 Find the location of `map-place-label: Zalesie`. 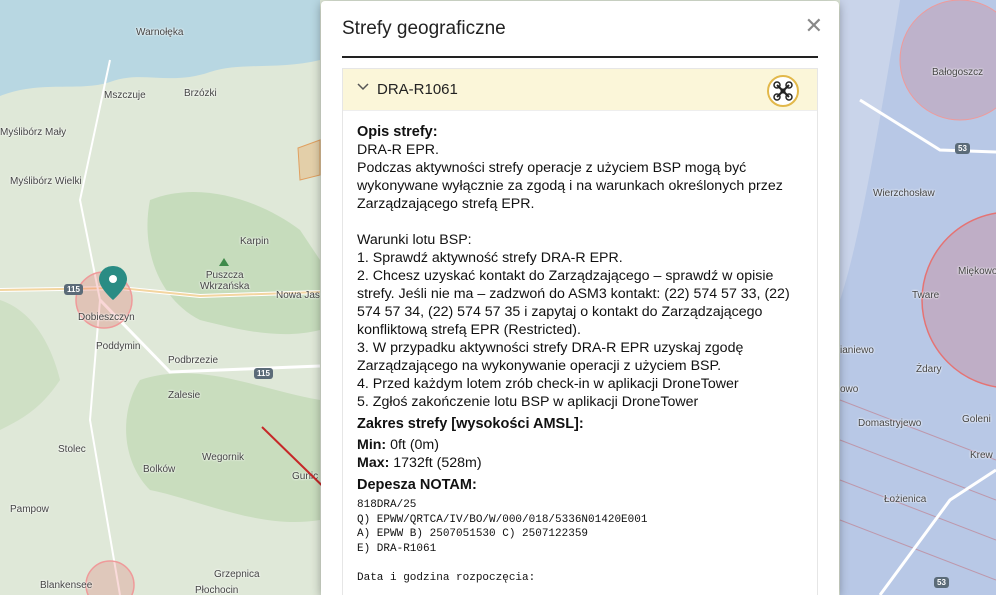

map-place-label: Zalesie is located at coordinates (184, 395).